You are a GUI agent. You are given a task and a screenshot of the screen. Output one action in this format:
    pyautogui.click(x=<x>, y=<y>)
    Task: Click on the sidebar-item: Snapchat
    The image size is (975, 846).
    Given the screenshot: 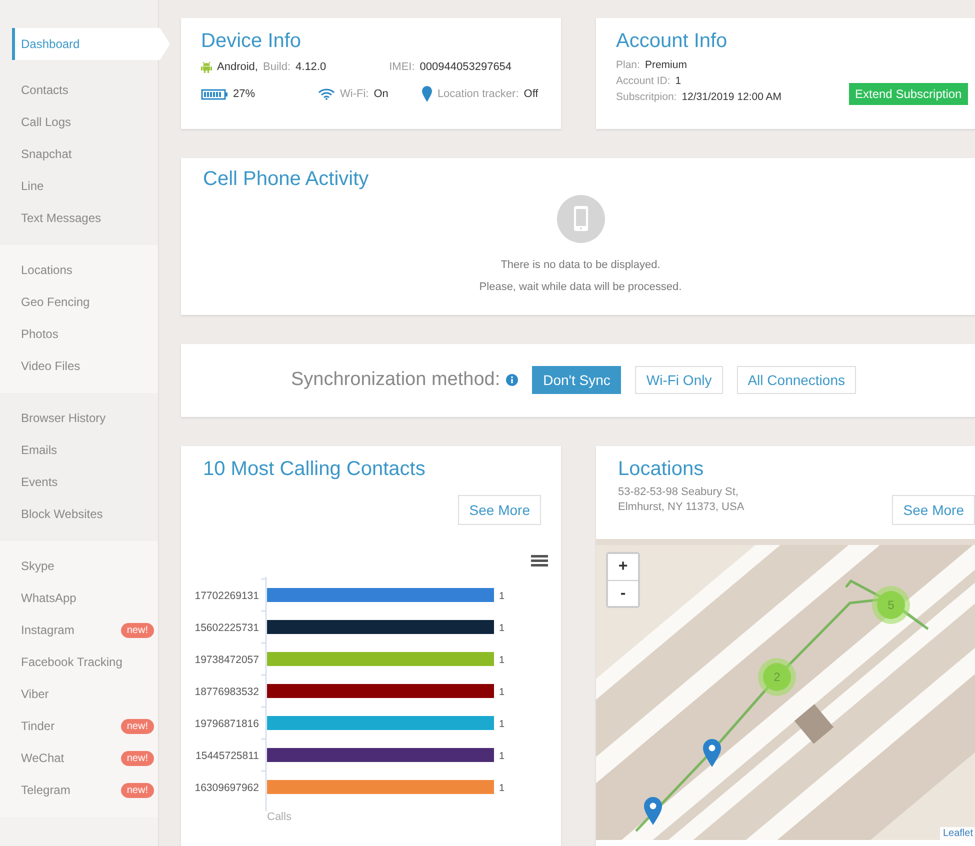 What is the action you would take?
    pyautogui.click(x=79, y=154)
    